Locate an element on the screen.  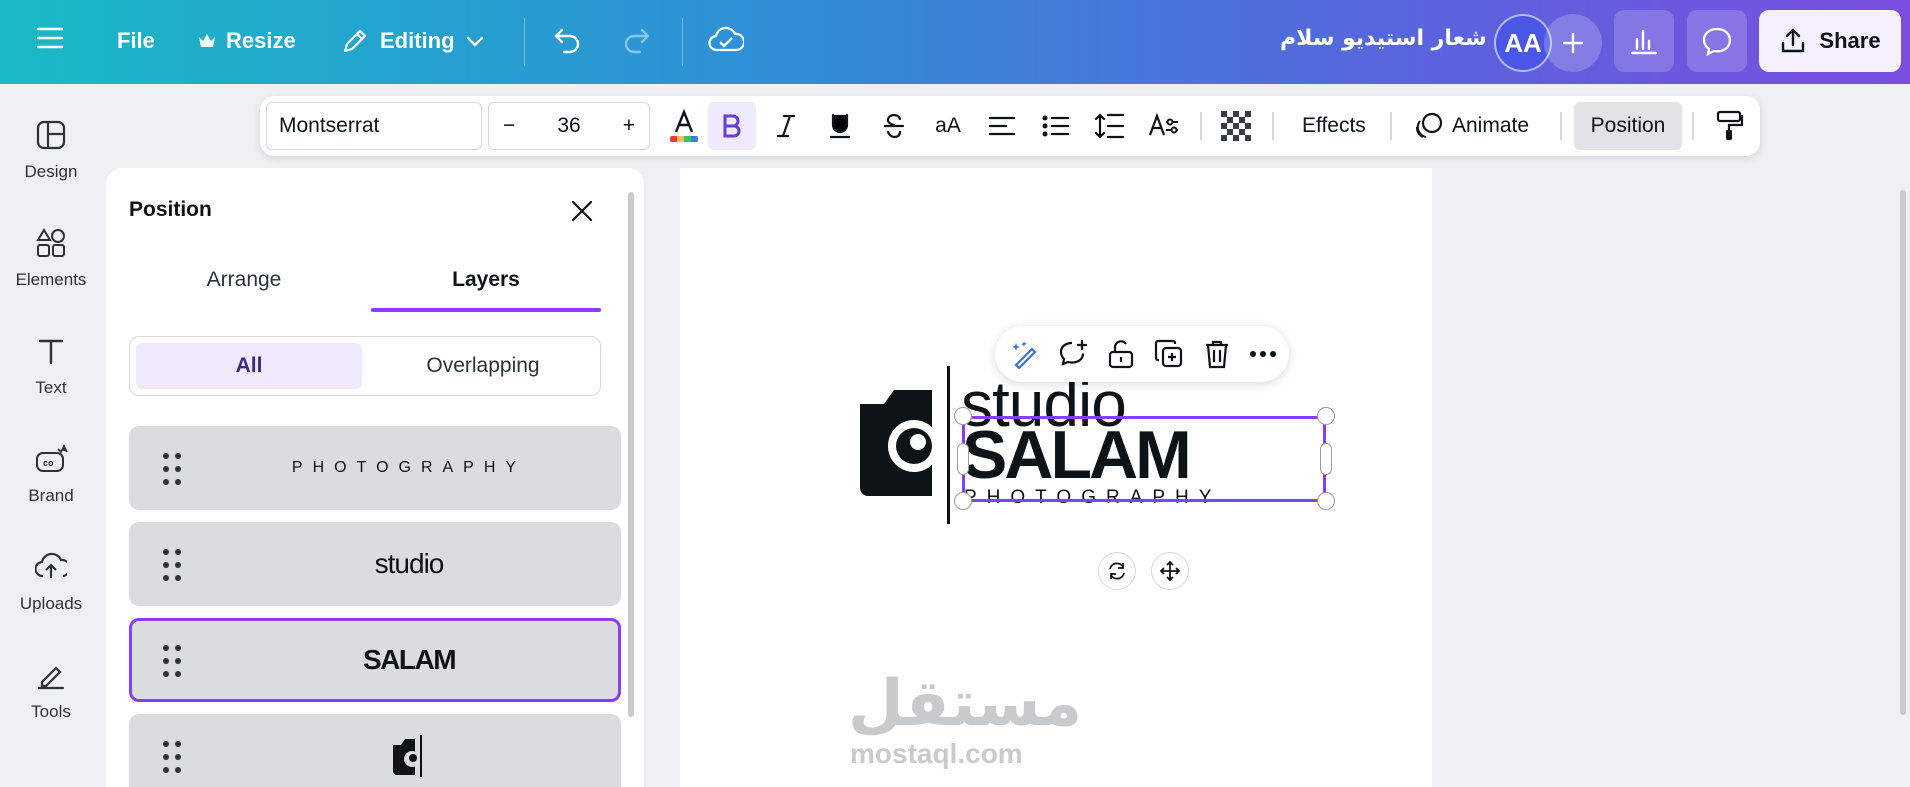
tab-layers: Layers is located at coordinates (486, 280).